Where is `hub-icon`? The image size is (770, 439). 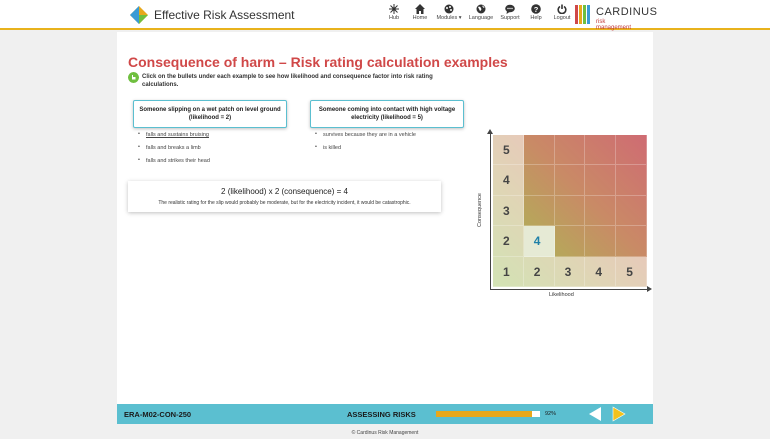
hub-icon is located at coordinates (394, 9).